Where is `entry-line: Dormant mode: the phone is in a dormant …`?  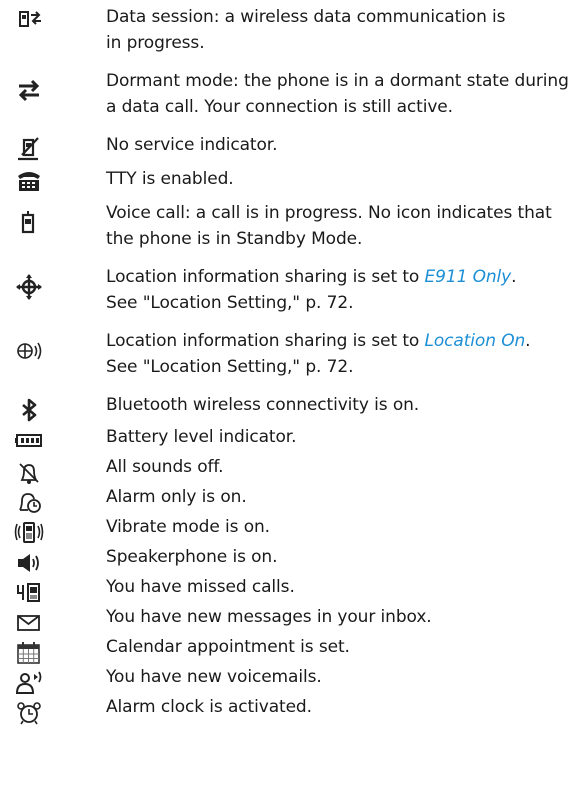
entry-line: Dormant mode: the phone is in a dormant … is located at coordinates (337, 81).